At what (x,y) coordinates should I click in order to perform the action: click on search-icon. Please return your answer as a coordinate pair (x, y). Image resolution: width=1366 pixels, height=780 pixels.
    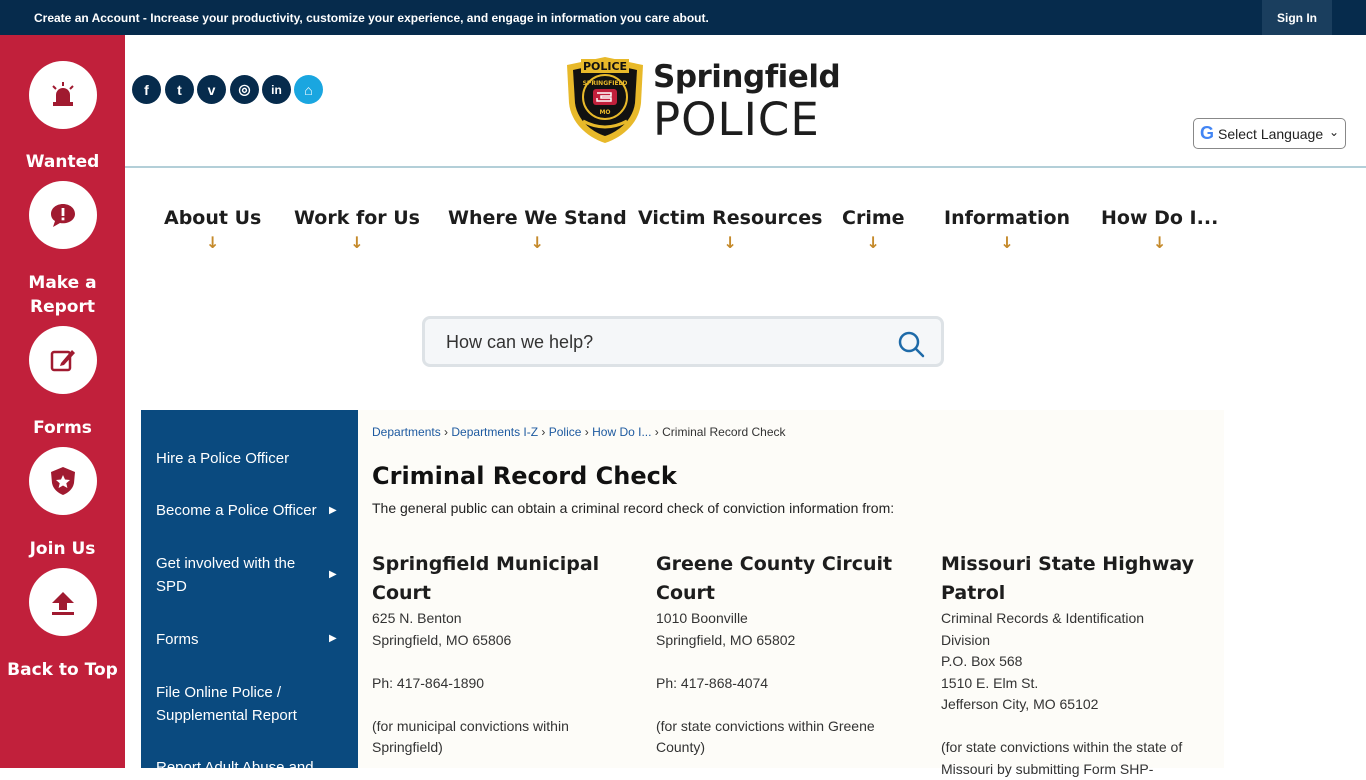
    Looking at the image, I should click on (911, 344).